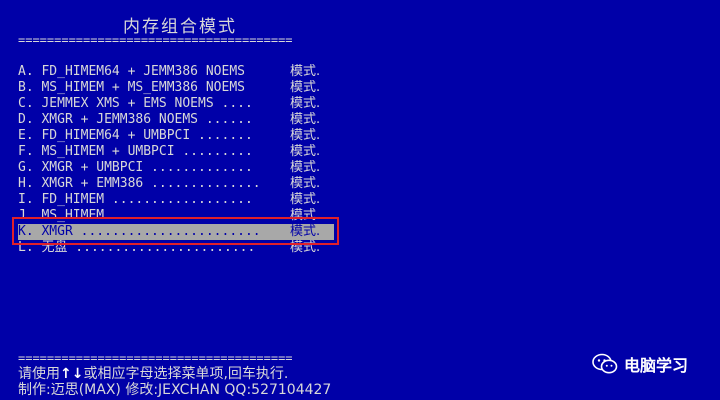 The image size is (720, 400). Describe the element at coordinates (135, 87) in the screenshot. I see `menu-item-label: B. MS_HIMEM + MS_EMM386 NOEMS` at that location.